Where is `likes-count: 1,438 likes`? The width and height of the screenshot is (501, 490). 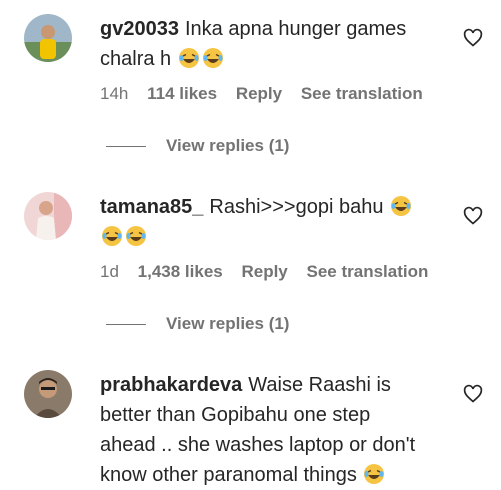
likes-count: 1,438 likes is located at coordinates (180, 271).